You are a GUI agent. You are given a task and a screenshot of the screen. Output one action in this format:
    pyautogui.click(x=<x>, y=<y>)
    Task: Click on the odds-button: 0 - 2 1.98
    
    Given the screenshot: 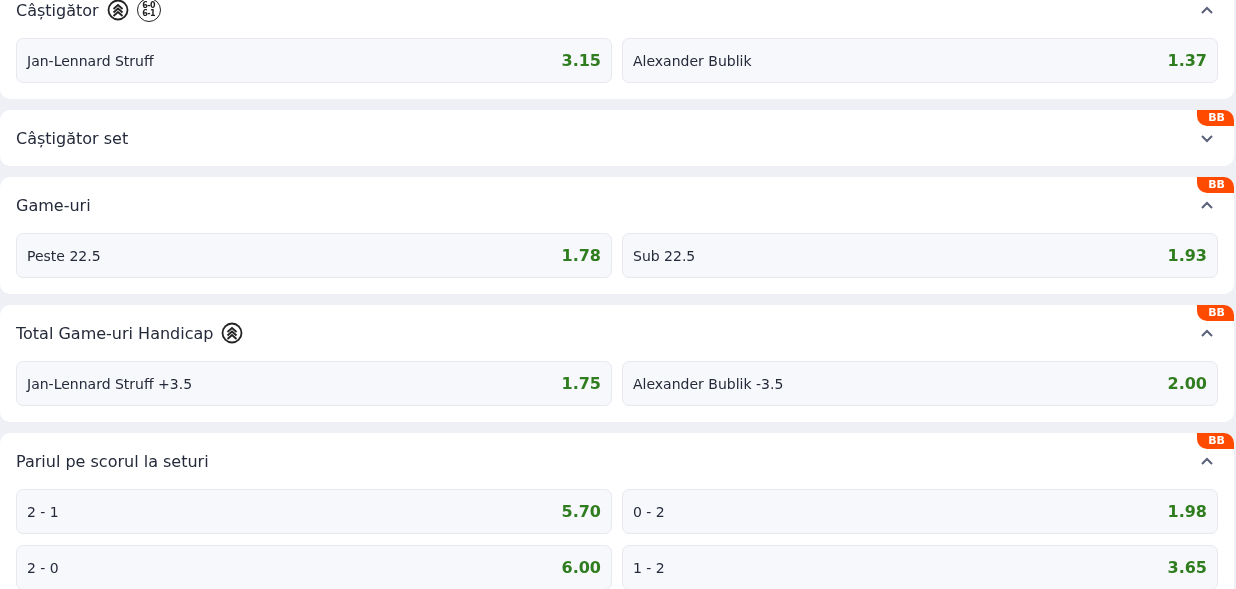 What is the action you would take?
    pyautogui.click(x=920, y=511)
    